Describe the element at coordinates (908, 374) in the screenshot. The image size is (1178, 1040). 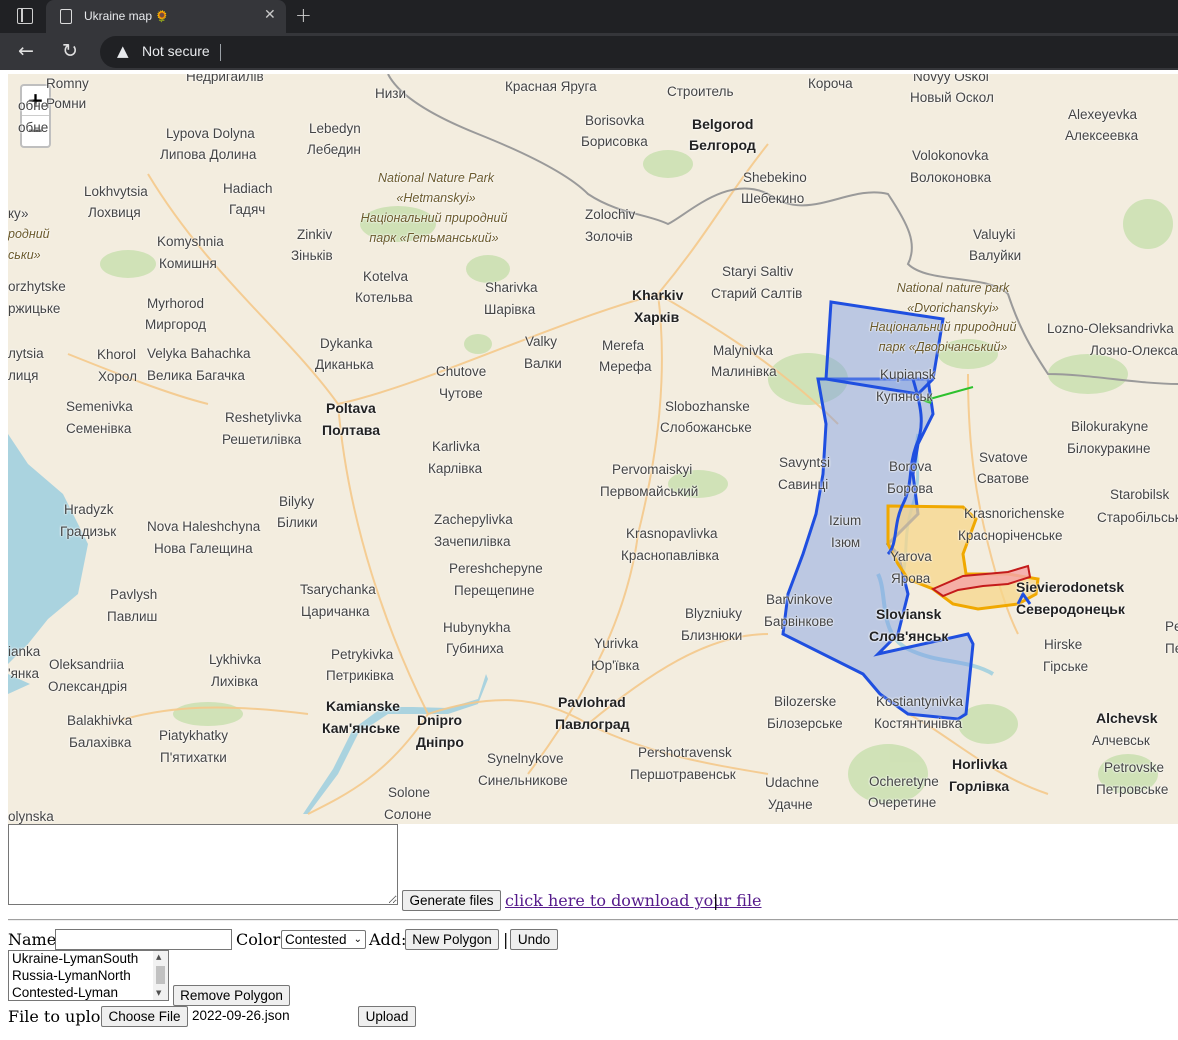
I see `map-label: Kupiansk` at that location.